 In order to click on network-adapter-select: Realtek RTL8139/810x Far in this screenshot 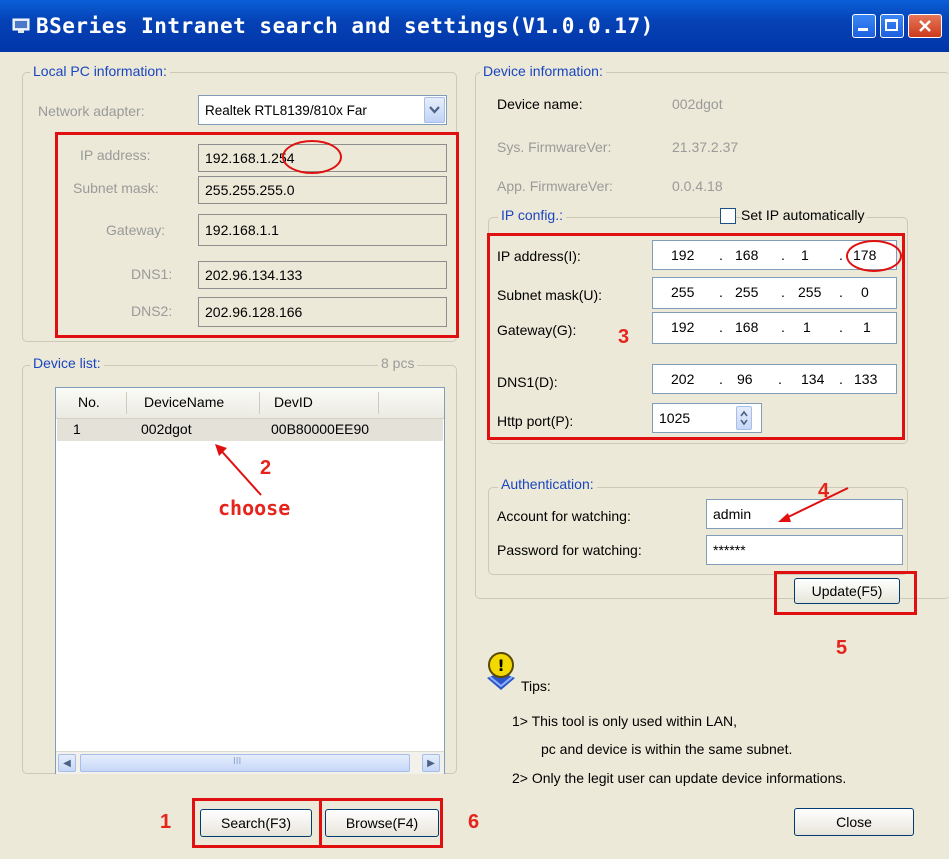, I will do `click(322, 110)`.